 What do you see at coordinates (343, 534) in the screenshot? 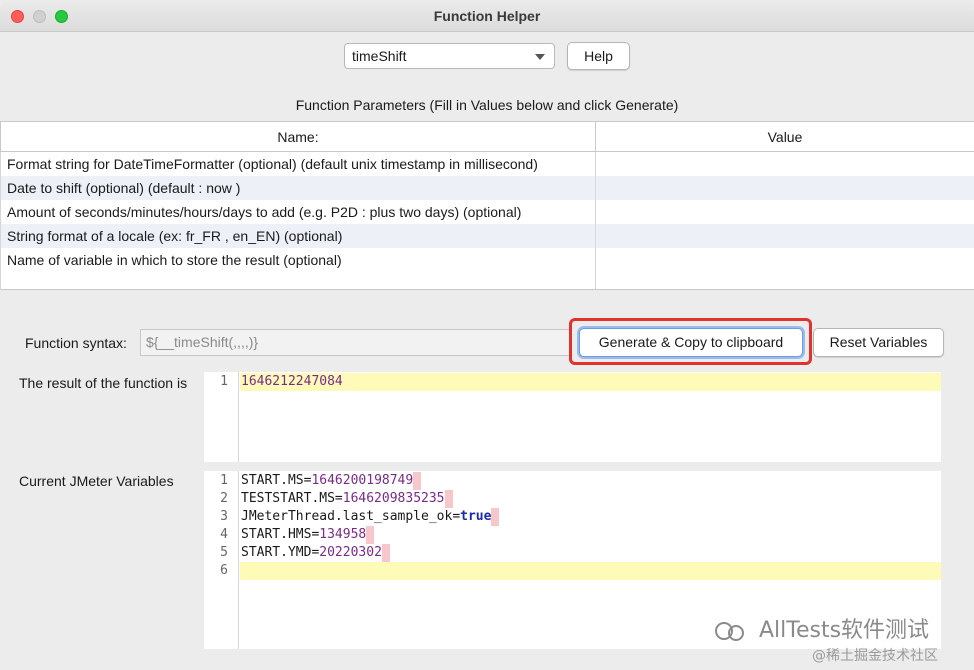
I see `variable-value: 134958` at bounding box center [343, 534].